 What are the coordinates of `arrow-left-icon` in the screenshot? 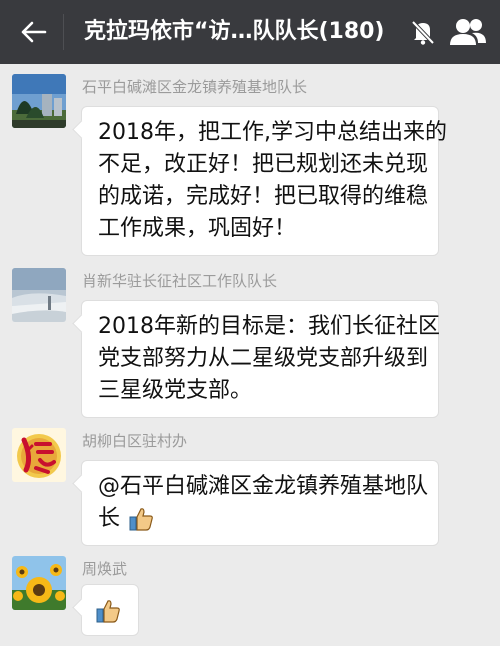 It's located at (34, 32).